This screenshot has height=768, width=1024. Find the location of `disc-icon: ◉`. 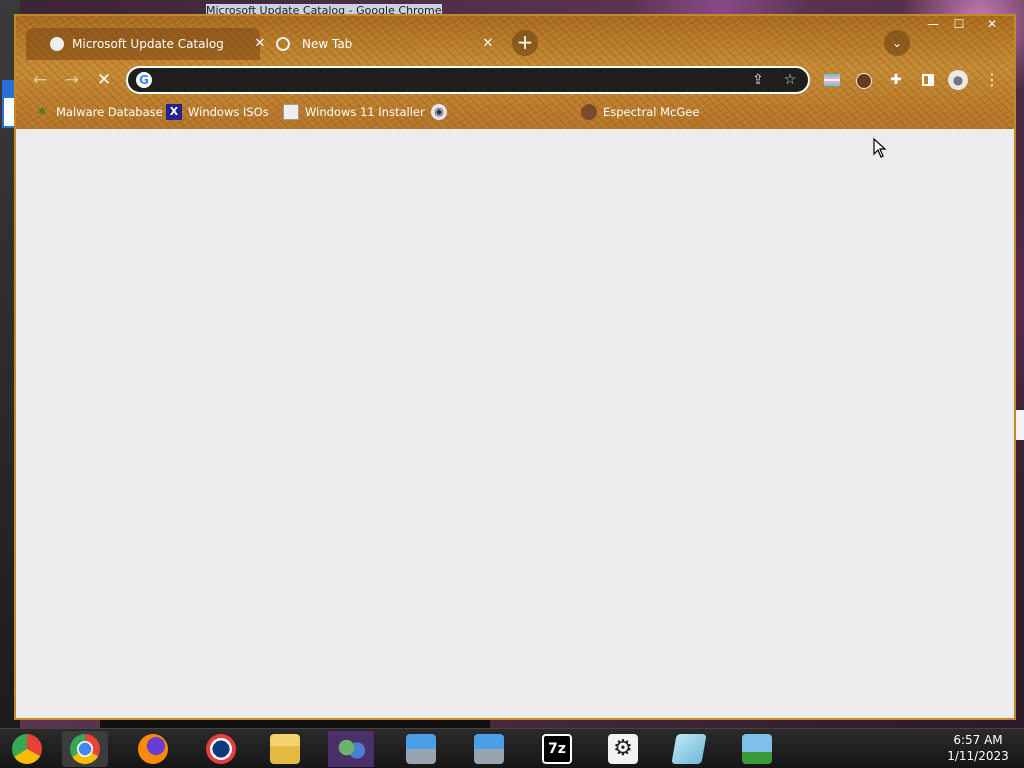

disc-icon: ◉ is located at coordinates (439, 112).